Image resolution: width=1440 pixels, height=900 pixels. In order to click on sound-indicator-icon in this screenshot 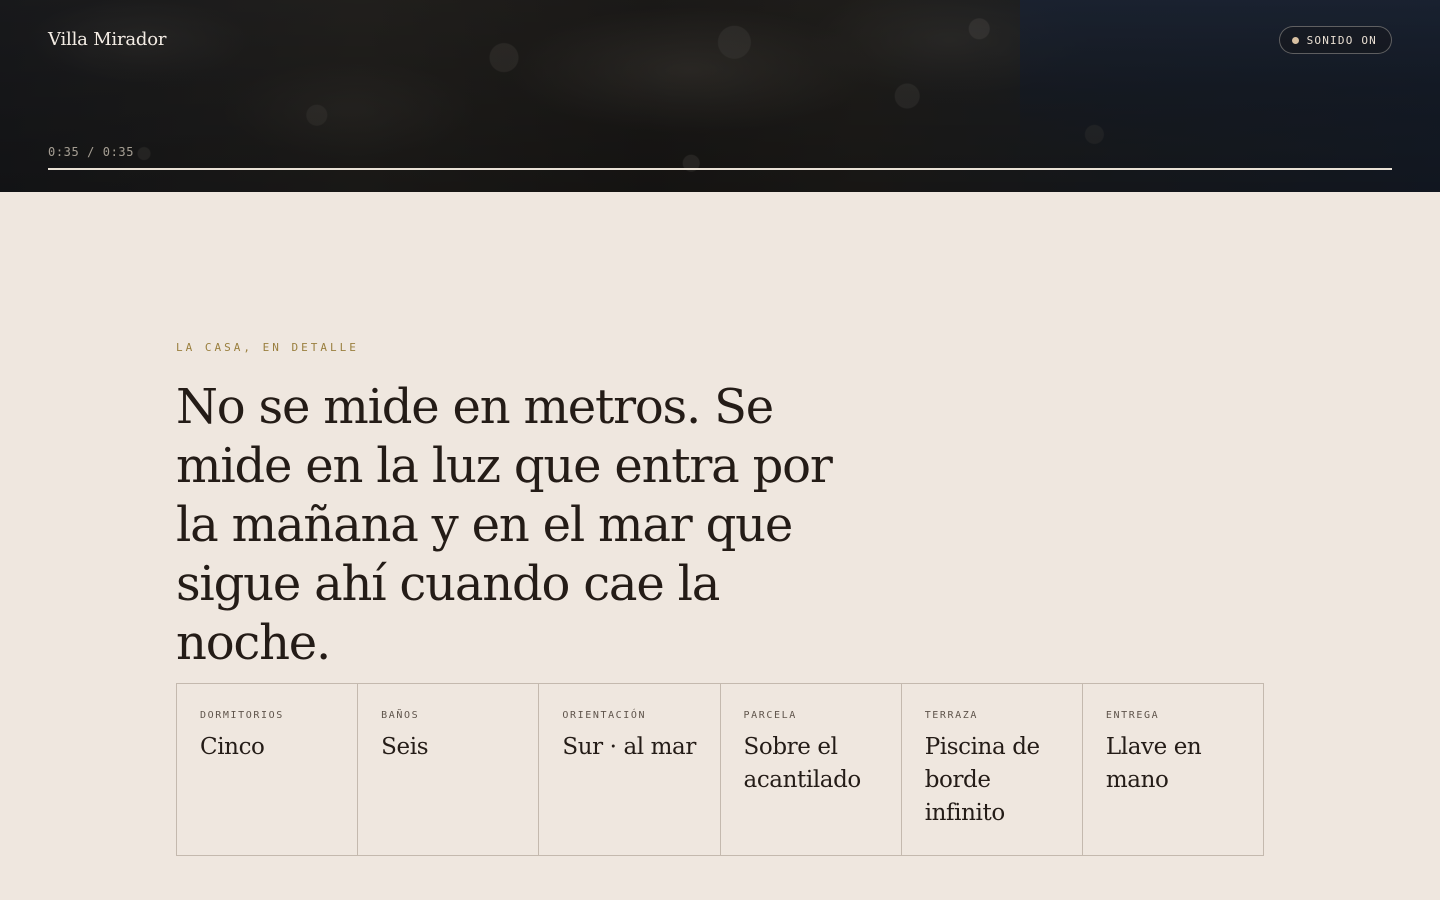, I will do `click(1295, 40)`.